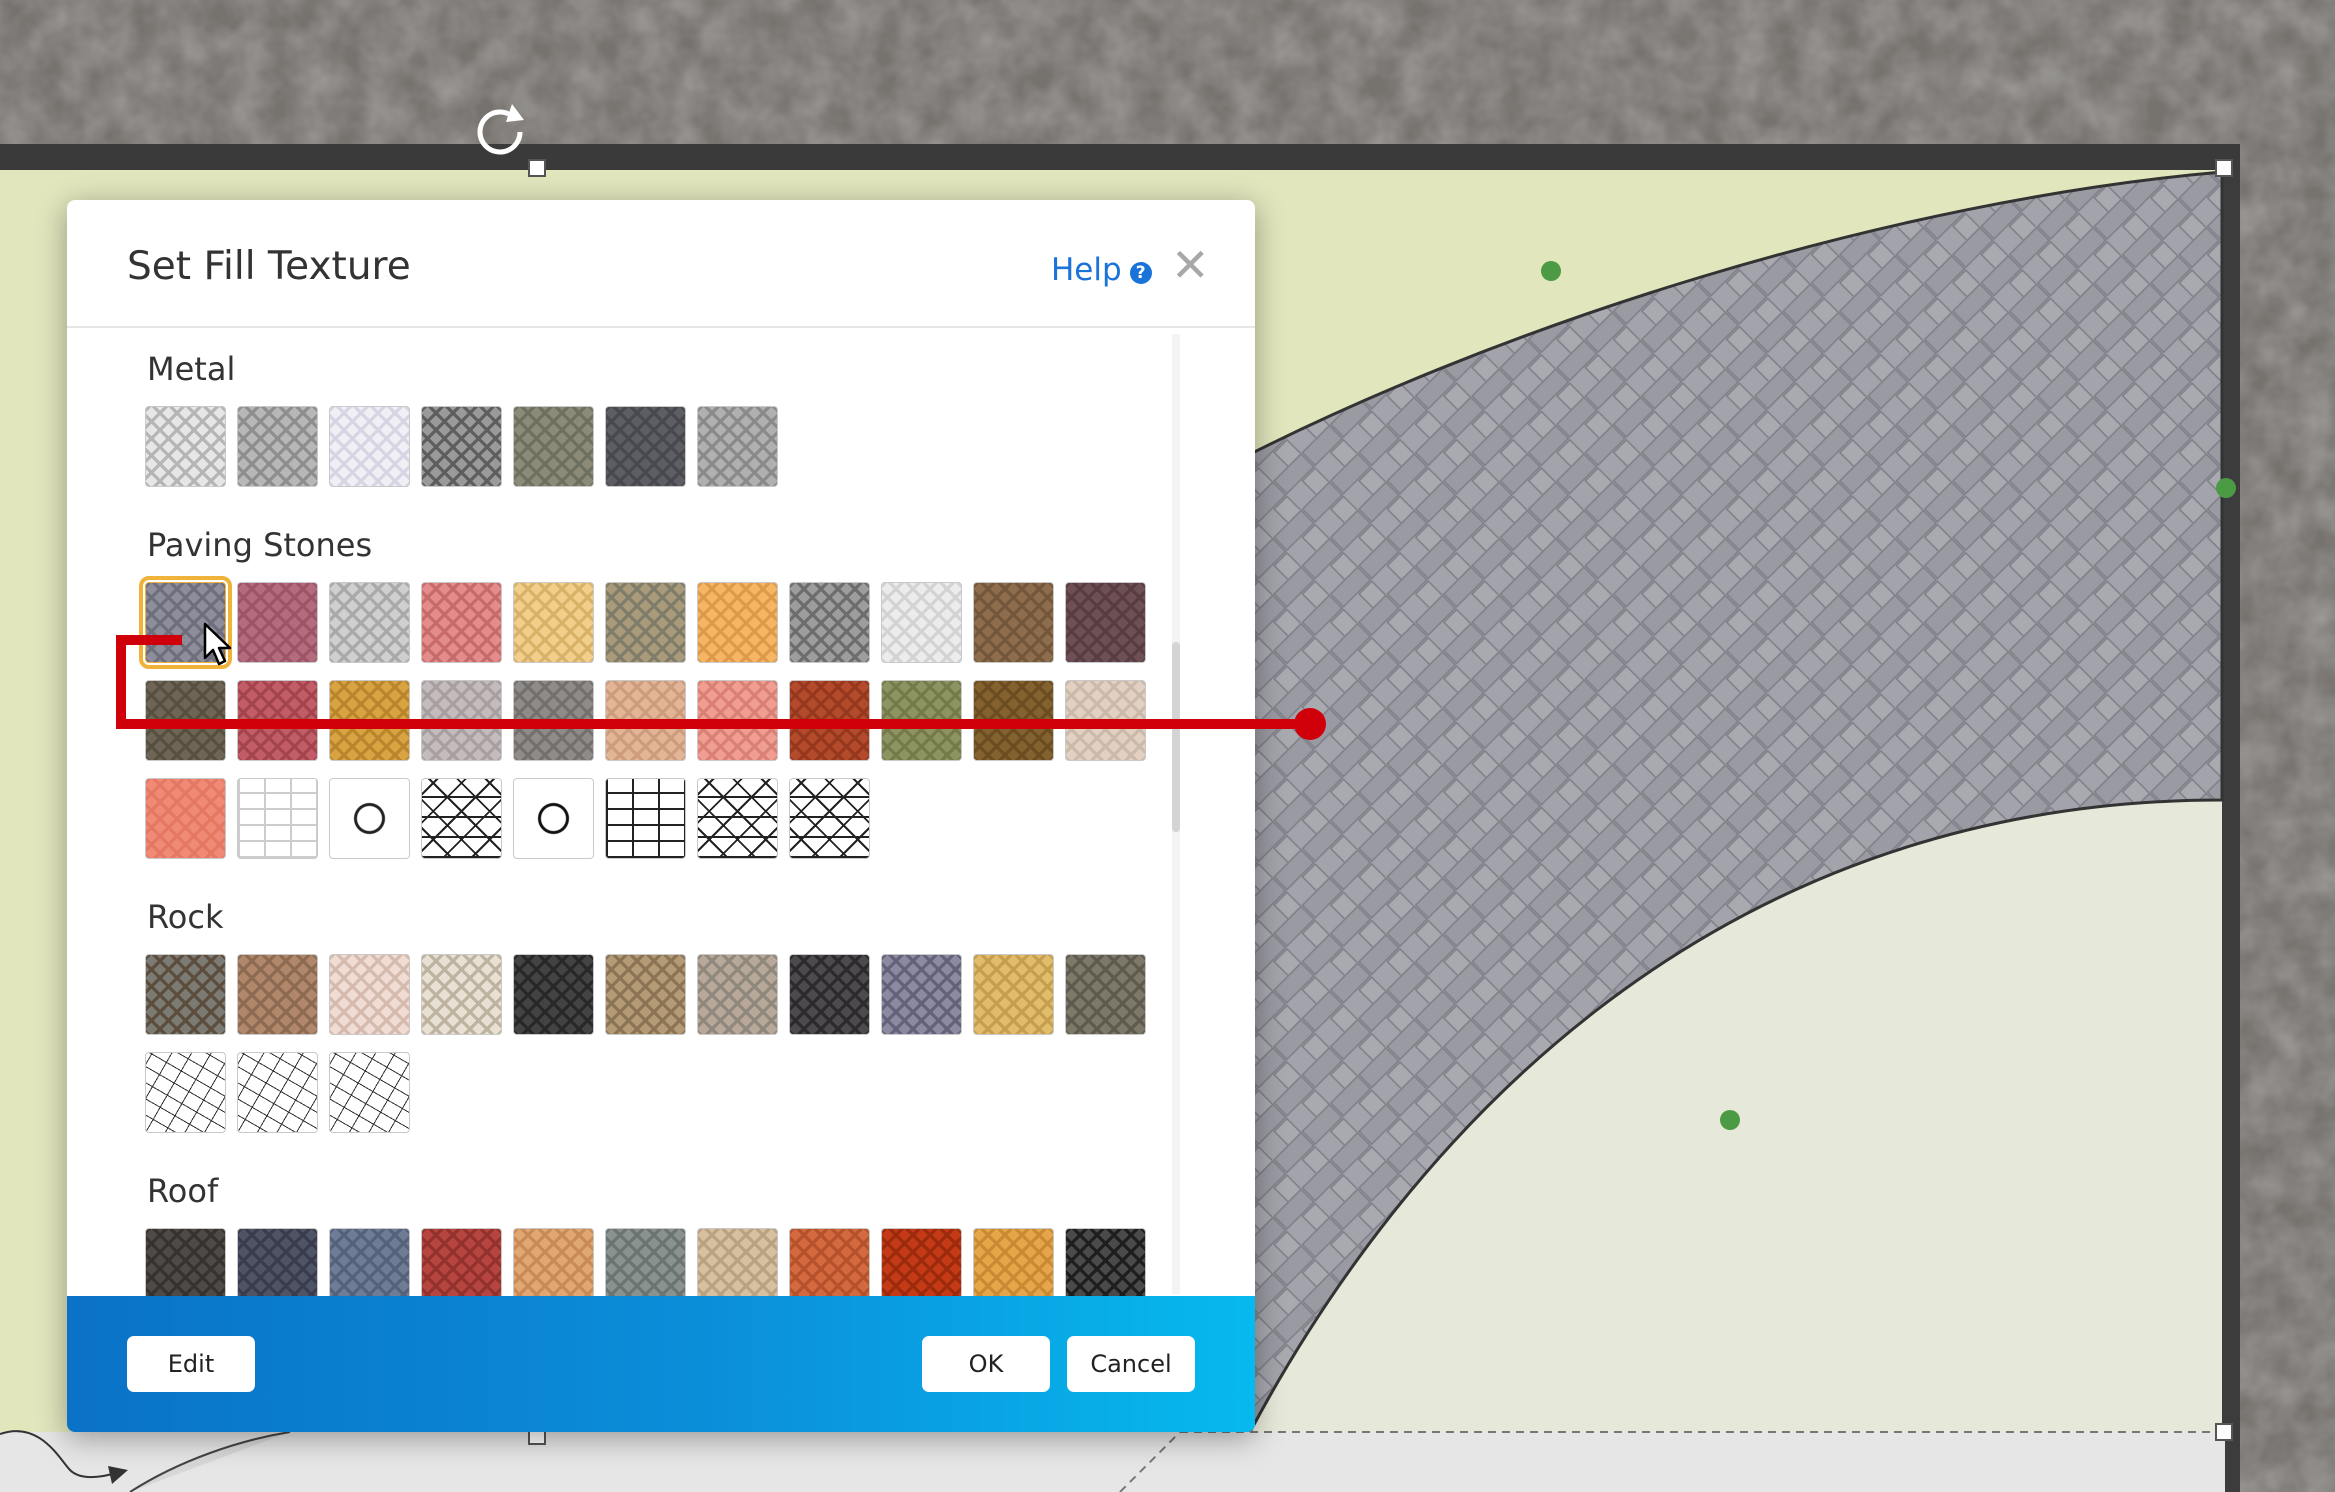 This screenshot has height=1492, width=2335. What do you see at coordinates (185, 917) in the screenshot?
I see `section-title-rock: Rock` at bounding box center [185, 917].